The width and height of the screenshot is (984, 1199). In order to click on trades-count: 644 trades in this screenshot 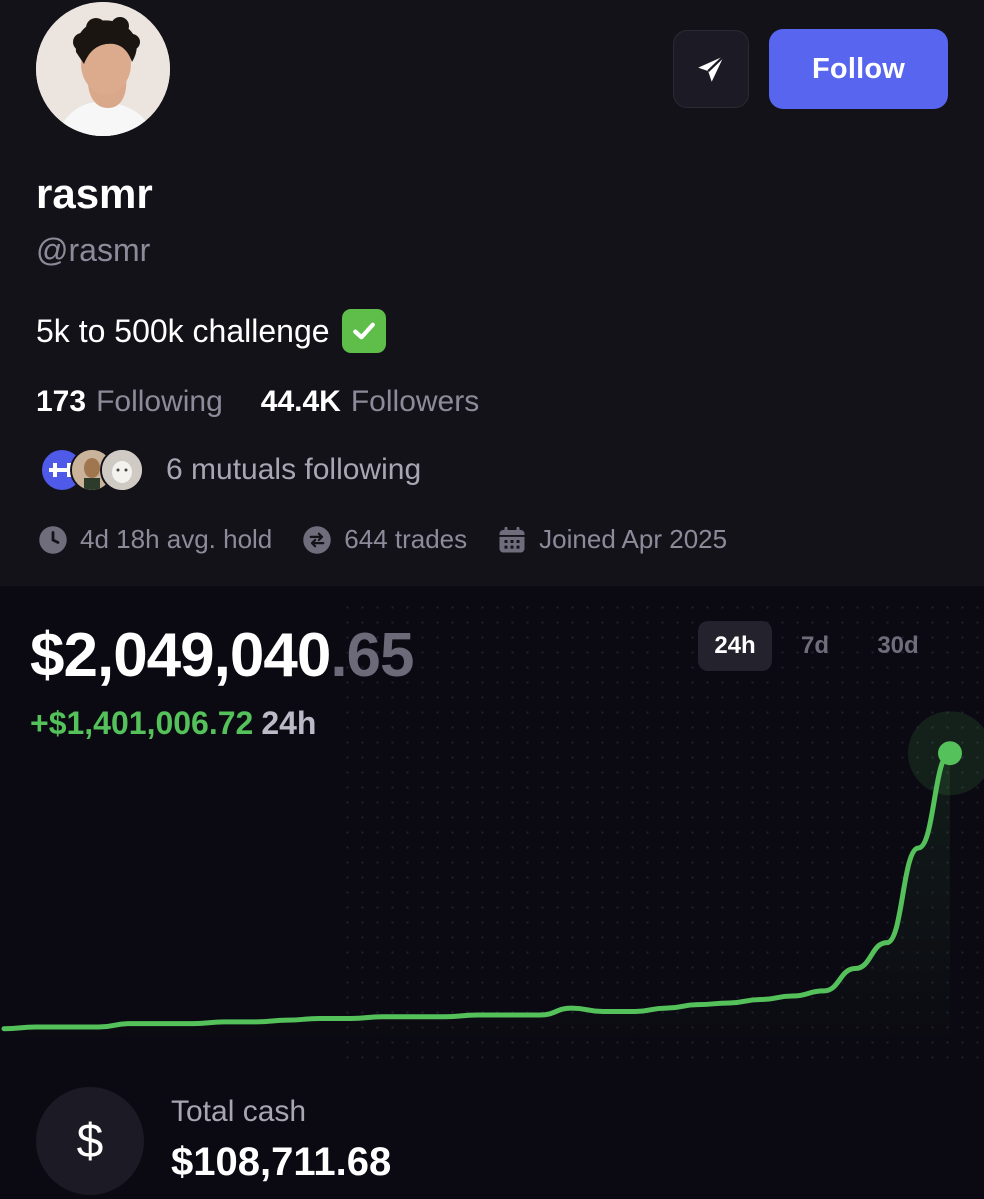, I will do `click(384, 539)`.